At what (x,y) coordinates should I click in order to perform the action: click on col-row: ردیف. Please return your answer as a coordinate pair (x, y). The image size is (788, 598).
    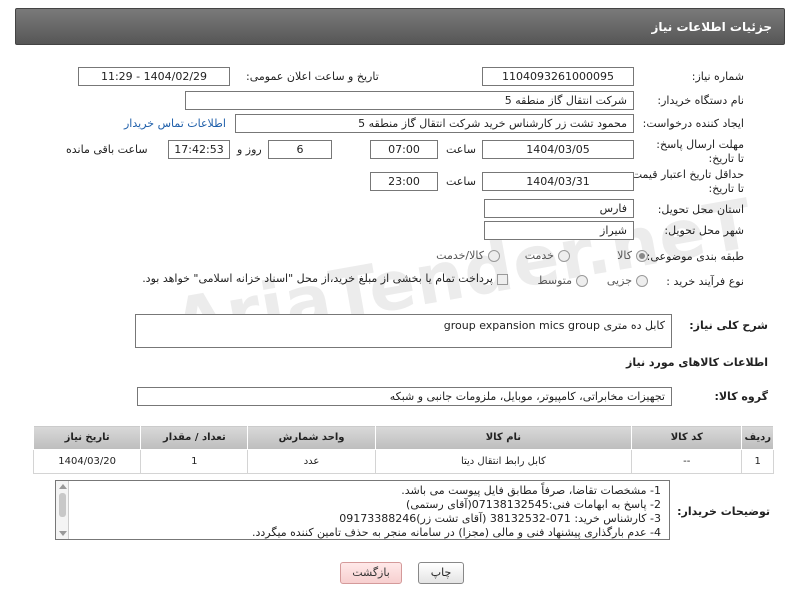
    Looking at the image, I should click on (757, 437).